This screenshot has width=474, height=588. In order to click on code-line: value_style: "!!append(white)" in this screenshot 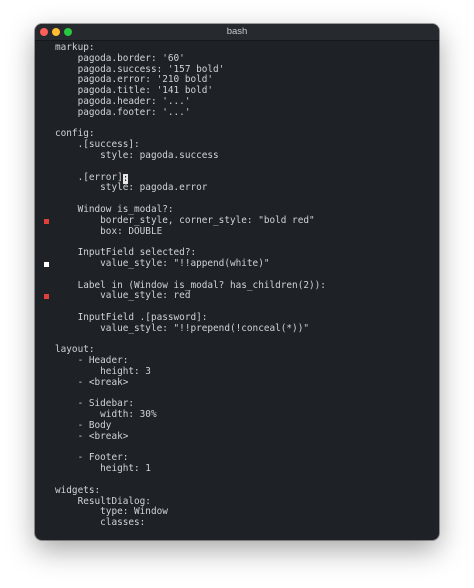, I will do `click(162, 264)`.